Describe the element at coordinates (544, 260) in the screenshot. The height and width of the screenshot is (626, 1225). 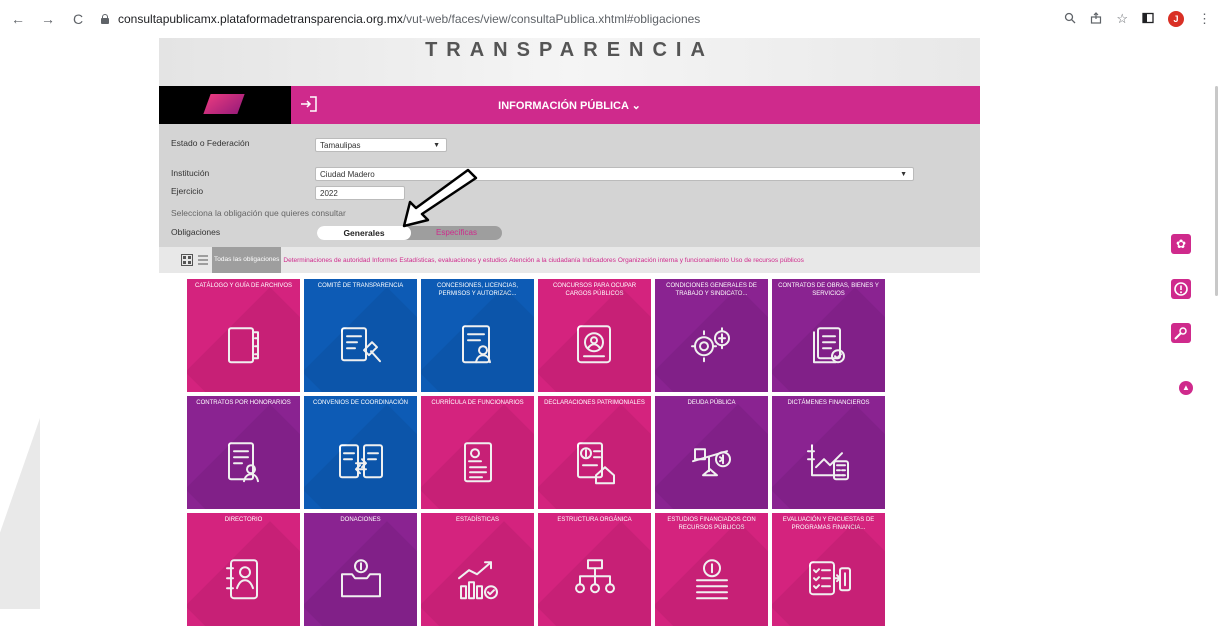
I see `tab-atencion: Atención a la ciudadanía` at that location.